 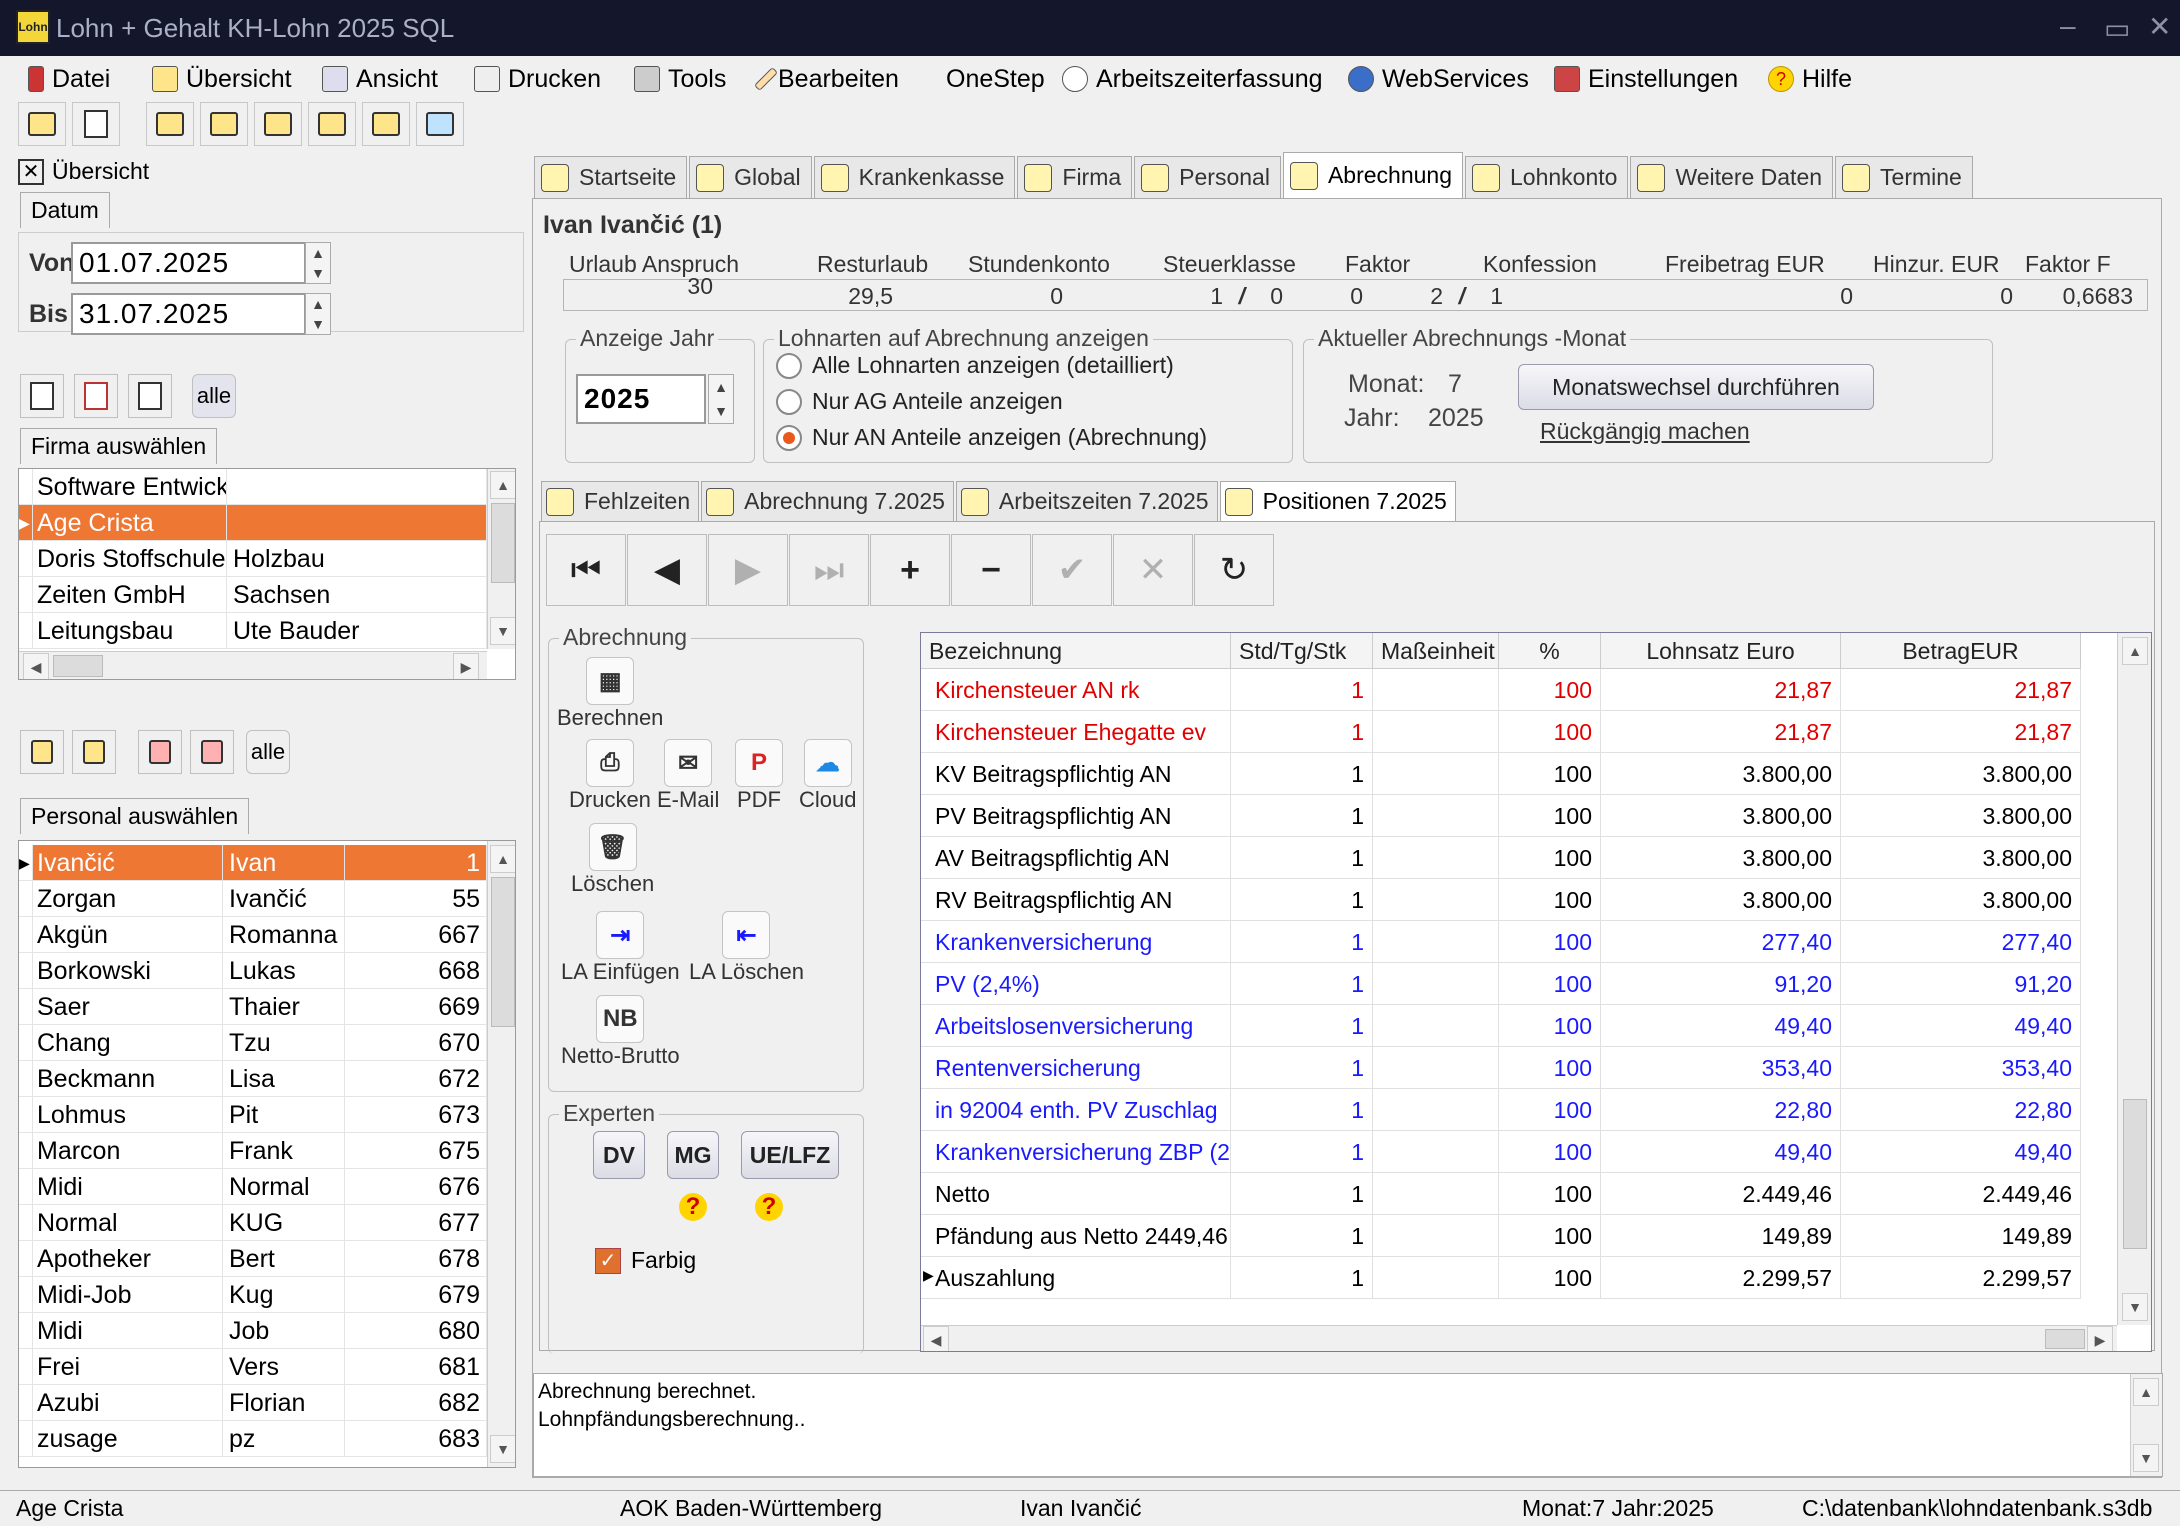 I want to click on menu-bearbeiten: Bearbeiten, so click(x=826, y=79).